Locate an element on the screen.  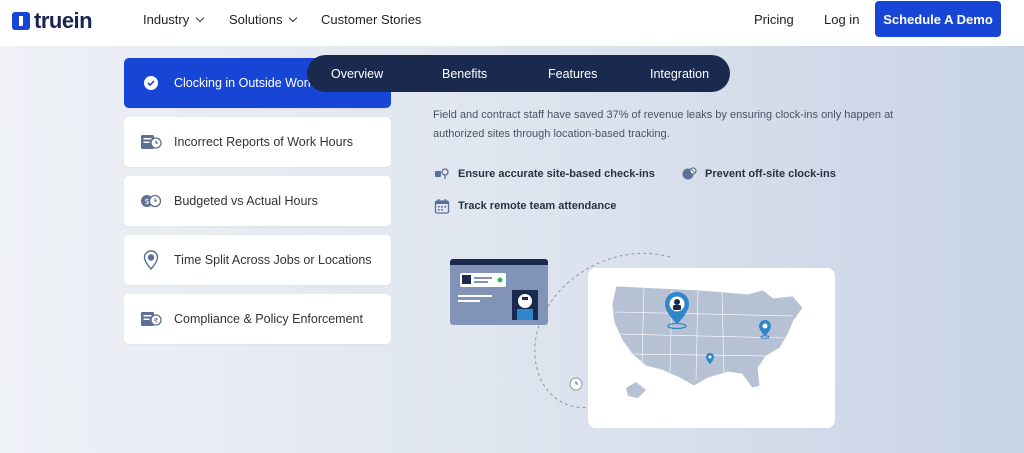
use-case-label: Time Split Across Jobs or Locations is located at coordinates (273, 260).